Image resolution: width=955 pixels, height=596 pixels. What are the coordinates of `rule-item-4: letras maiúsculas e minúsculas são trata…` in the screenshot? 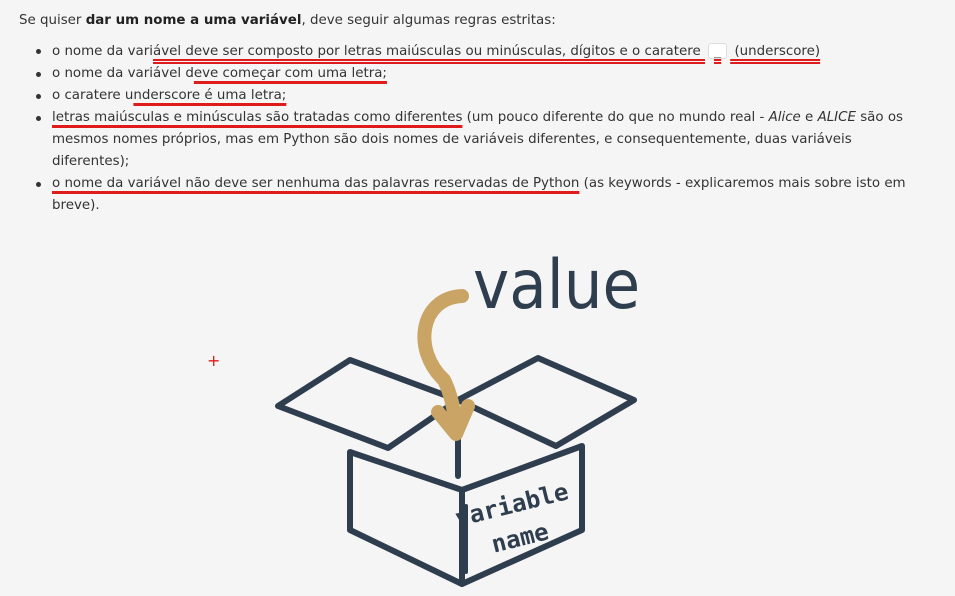 It's located at (480, 140).